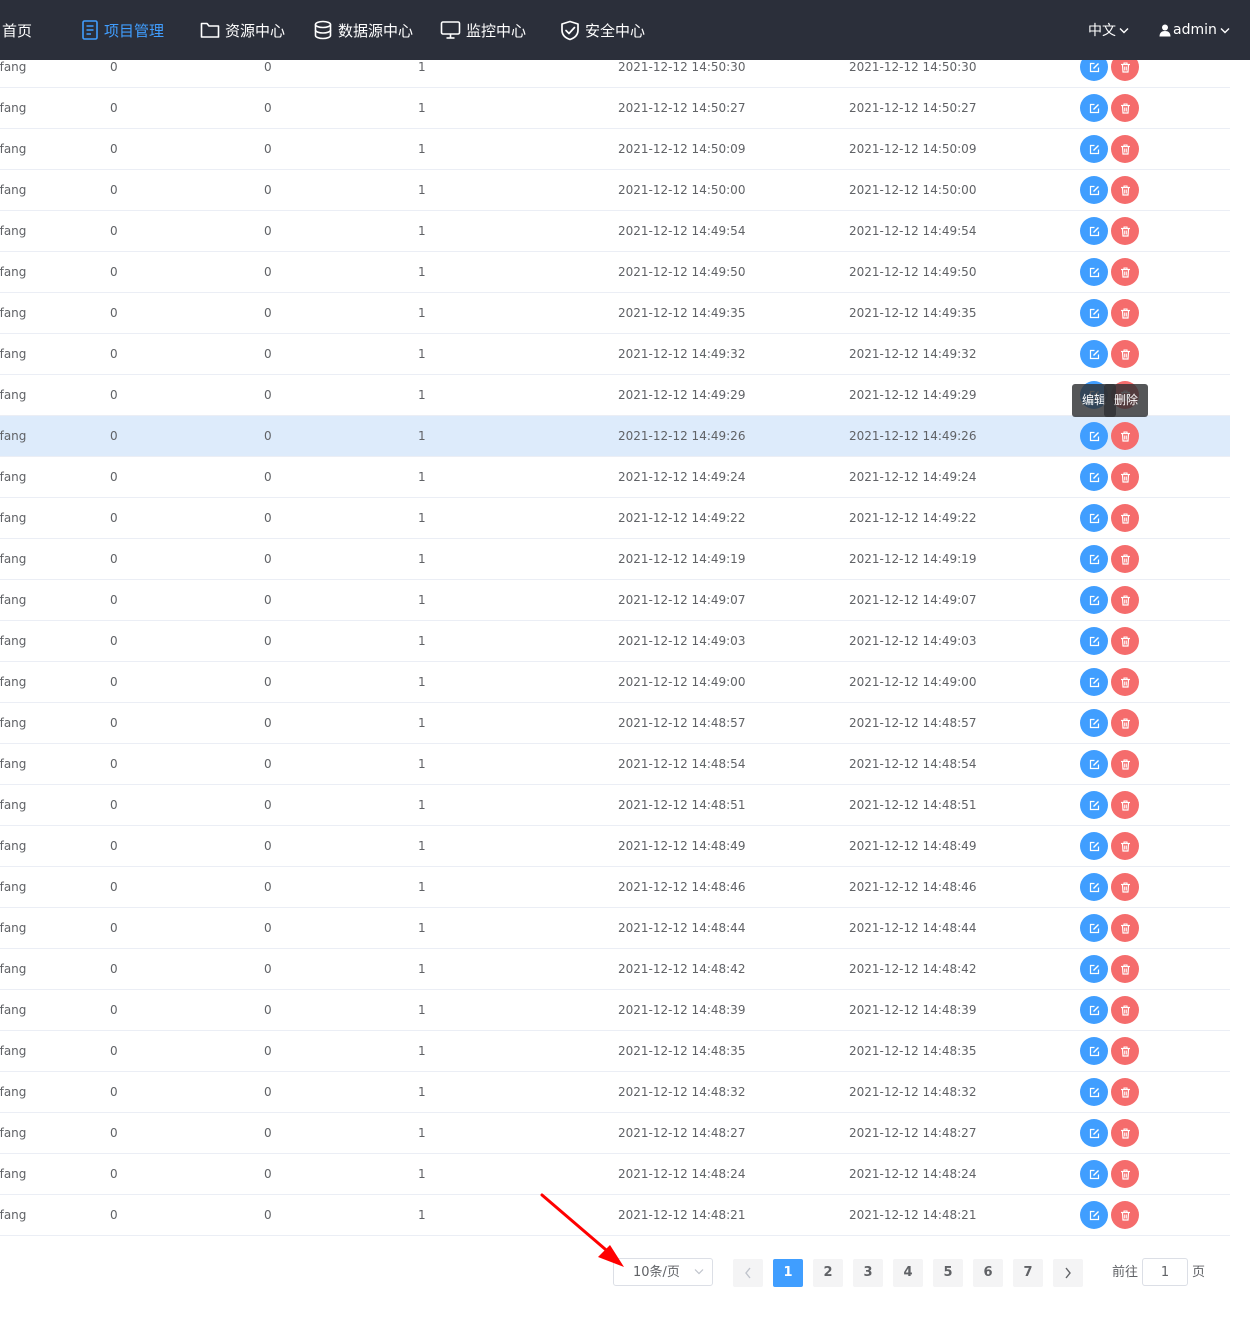 The image size is (1250, 1329). What do you see at coordinates (1225, 30) in the screenshot?
I see `chevron-down-icon` at bounding box center [1225, 30].